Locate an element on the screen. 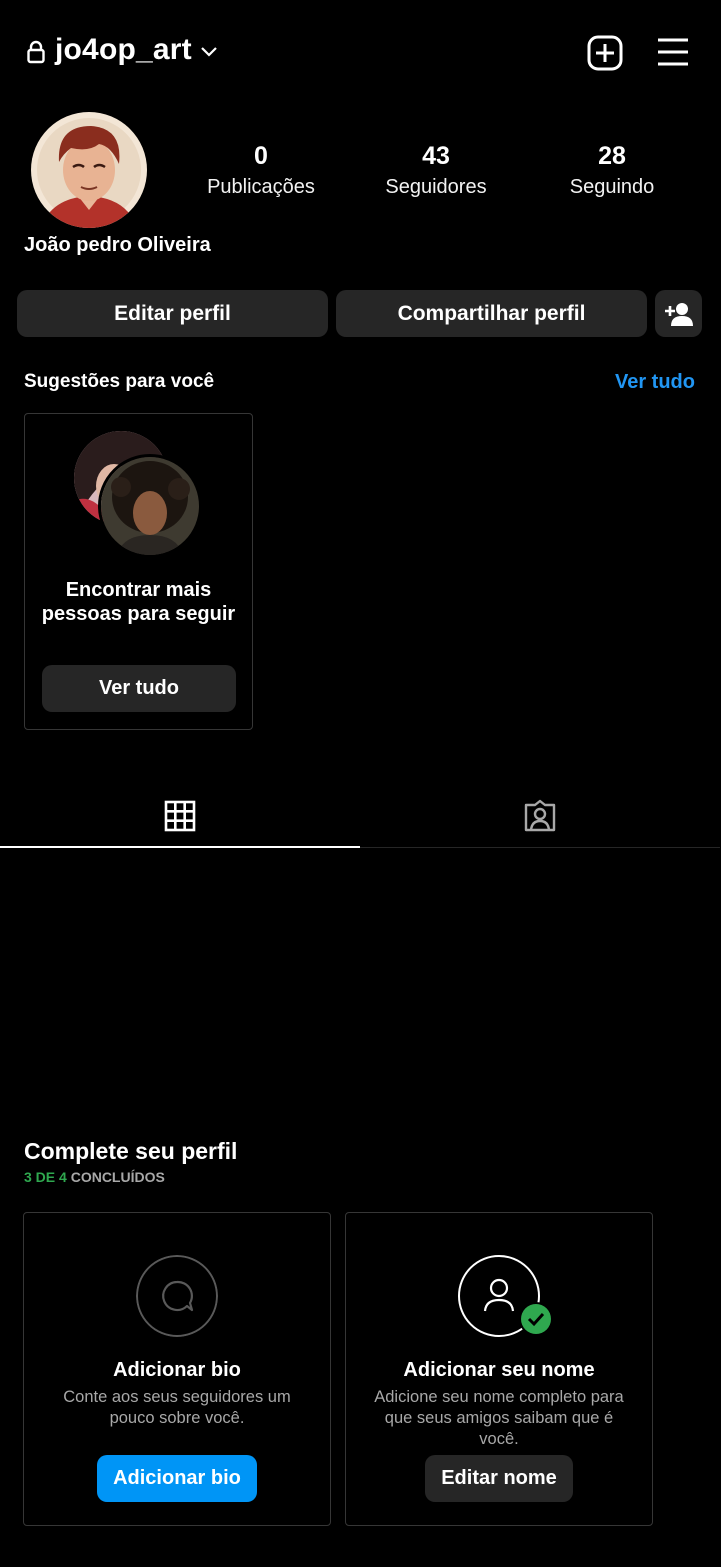  stat-following: 28 Seguindo is located at coordinates (612, 171).